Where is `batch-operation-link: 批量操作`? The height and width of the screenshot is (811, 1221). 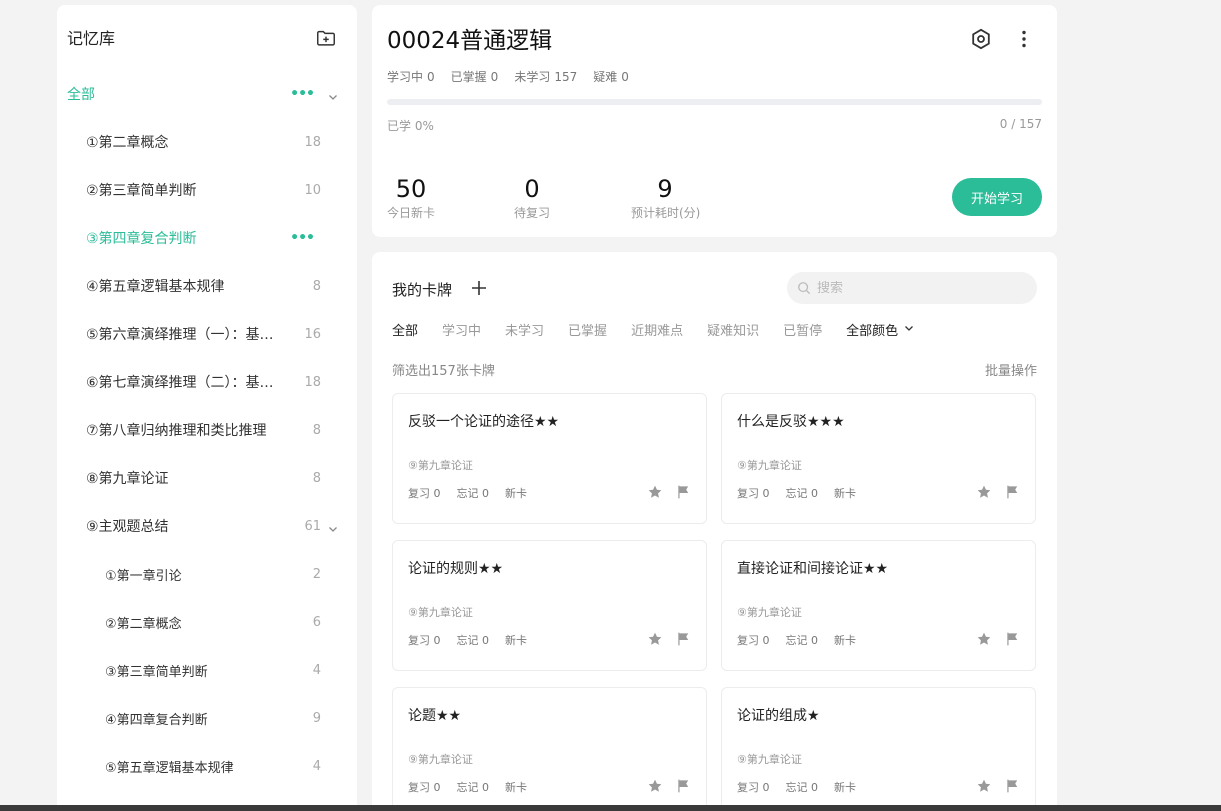 batch-operation-link: 批量操作 is located at coordinates (1011, 369).